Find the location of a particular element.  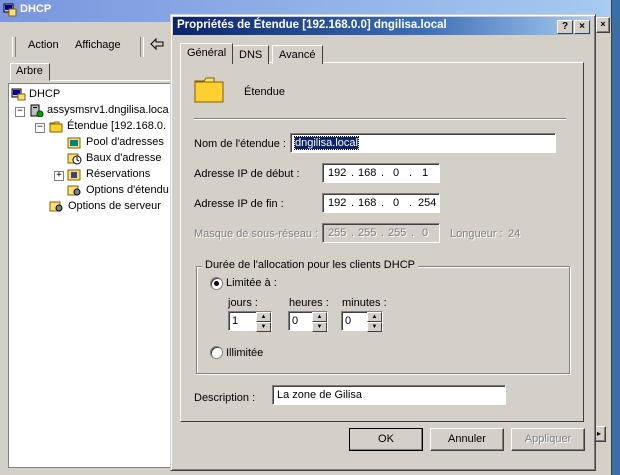

leases-icon is located at coordinates (74, 159).